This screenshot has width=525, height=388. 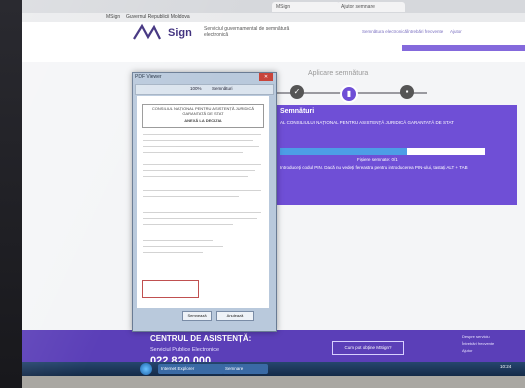 What do you see at coordinates (338, 73) in the screenshot?
I see `steps-title: Aplicare semnătura` at bounding box center [338, 73].